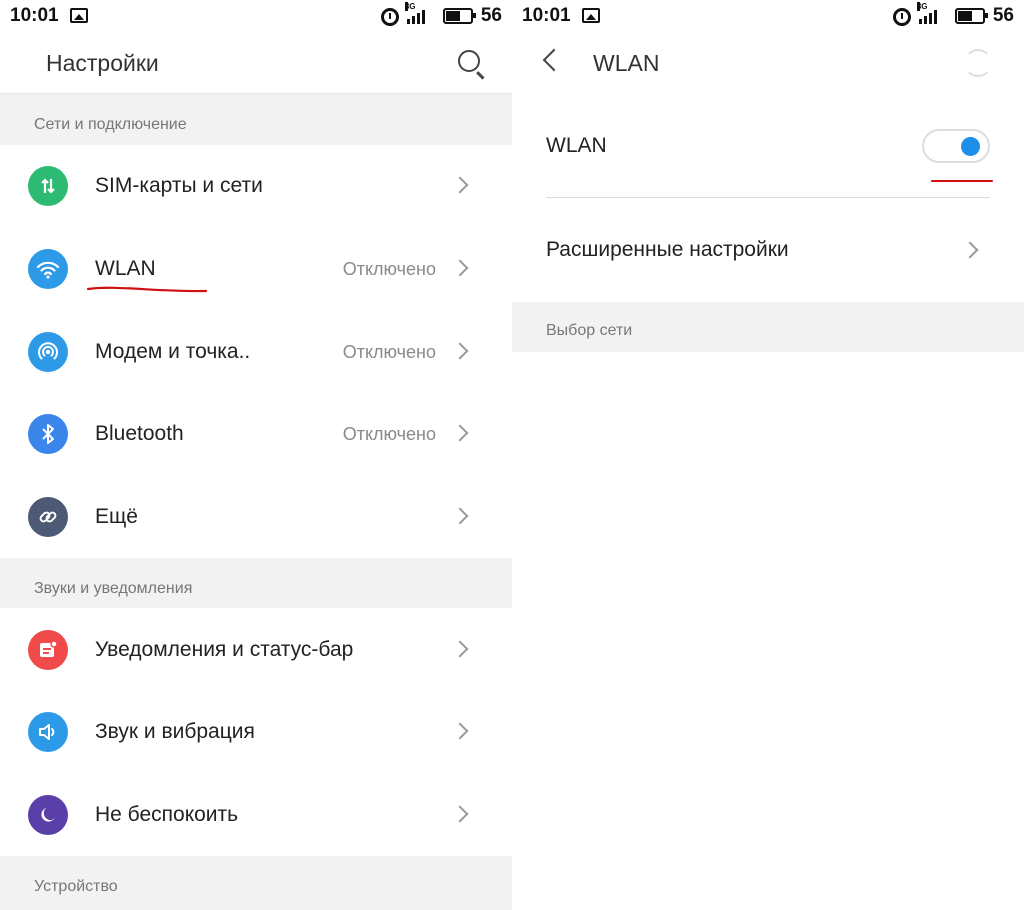  I want to click on settings-item-label: Не беспокоить, so click(167, 814).